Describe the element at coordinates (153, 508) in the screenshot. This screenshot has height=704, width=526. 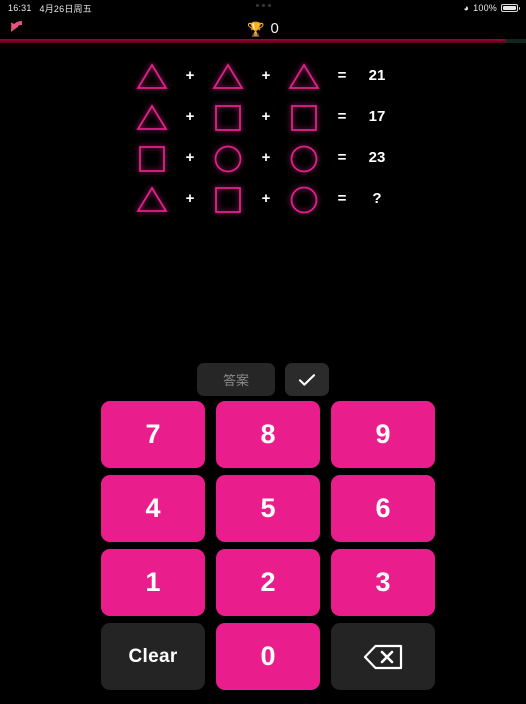
I see `key-4: 4` at that location.